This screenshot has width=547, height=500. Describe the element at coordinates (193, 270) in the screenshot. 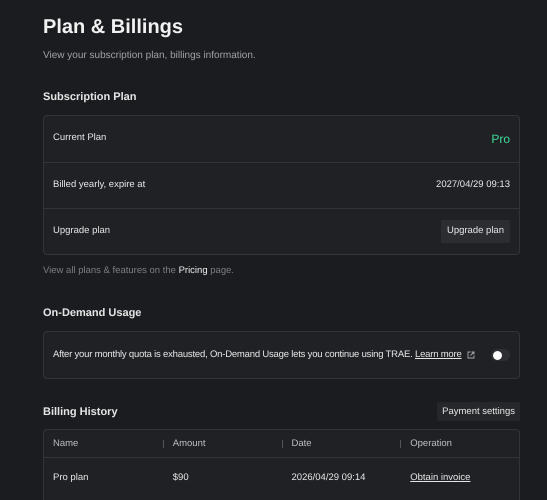

I see `pricing-link: Pricing` at that location.